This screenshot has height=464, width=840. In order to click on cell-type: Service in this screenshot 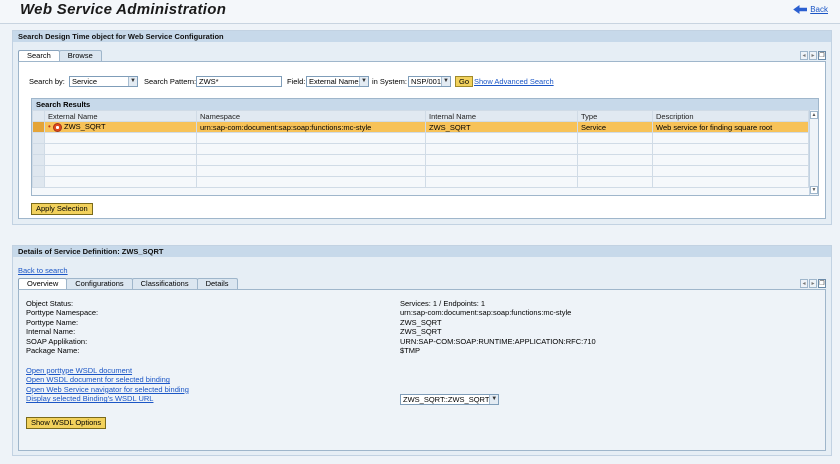, I will do `click(615, 127)`.